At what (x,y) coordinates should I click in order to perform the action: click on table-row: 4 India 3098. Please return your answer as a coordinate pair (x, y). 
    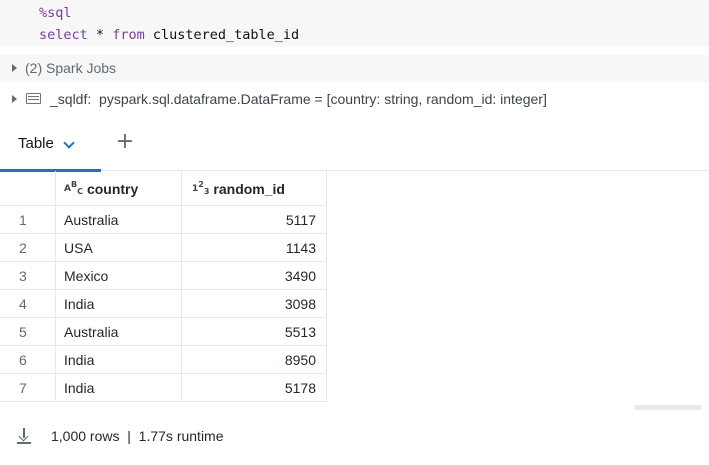
    Looking at the image, I should click on (163, 304).